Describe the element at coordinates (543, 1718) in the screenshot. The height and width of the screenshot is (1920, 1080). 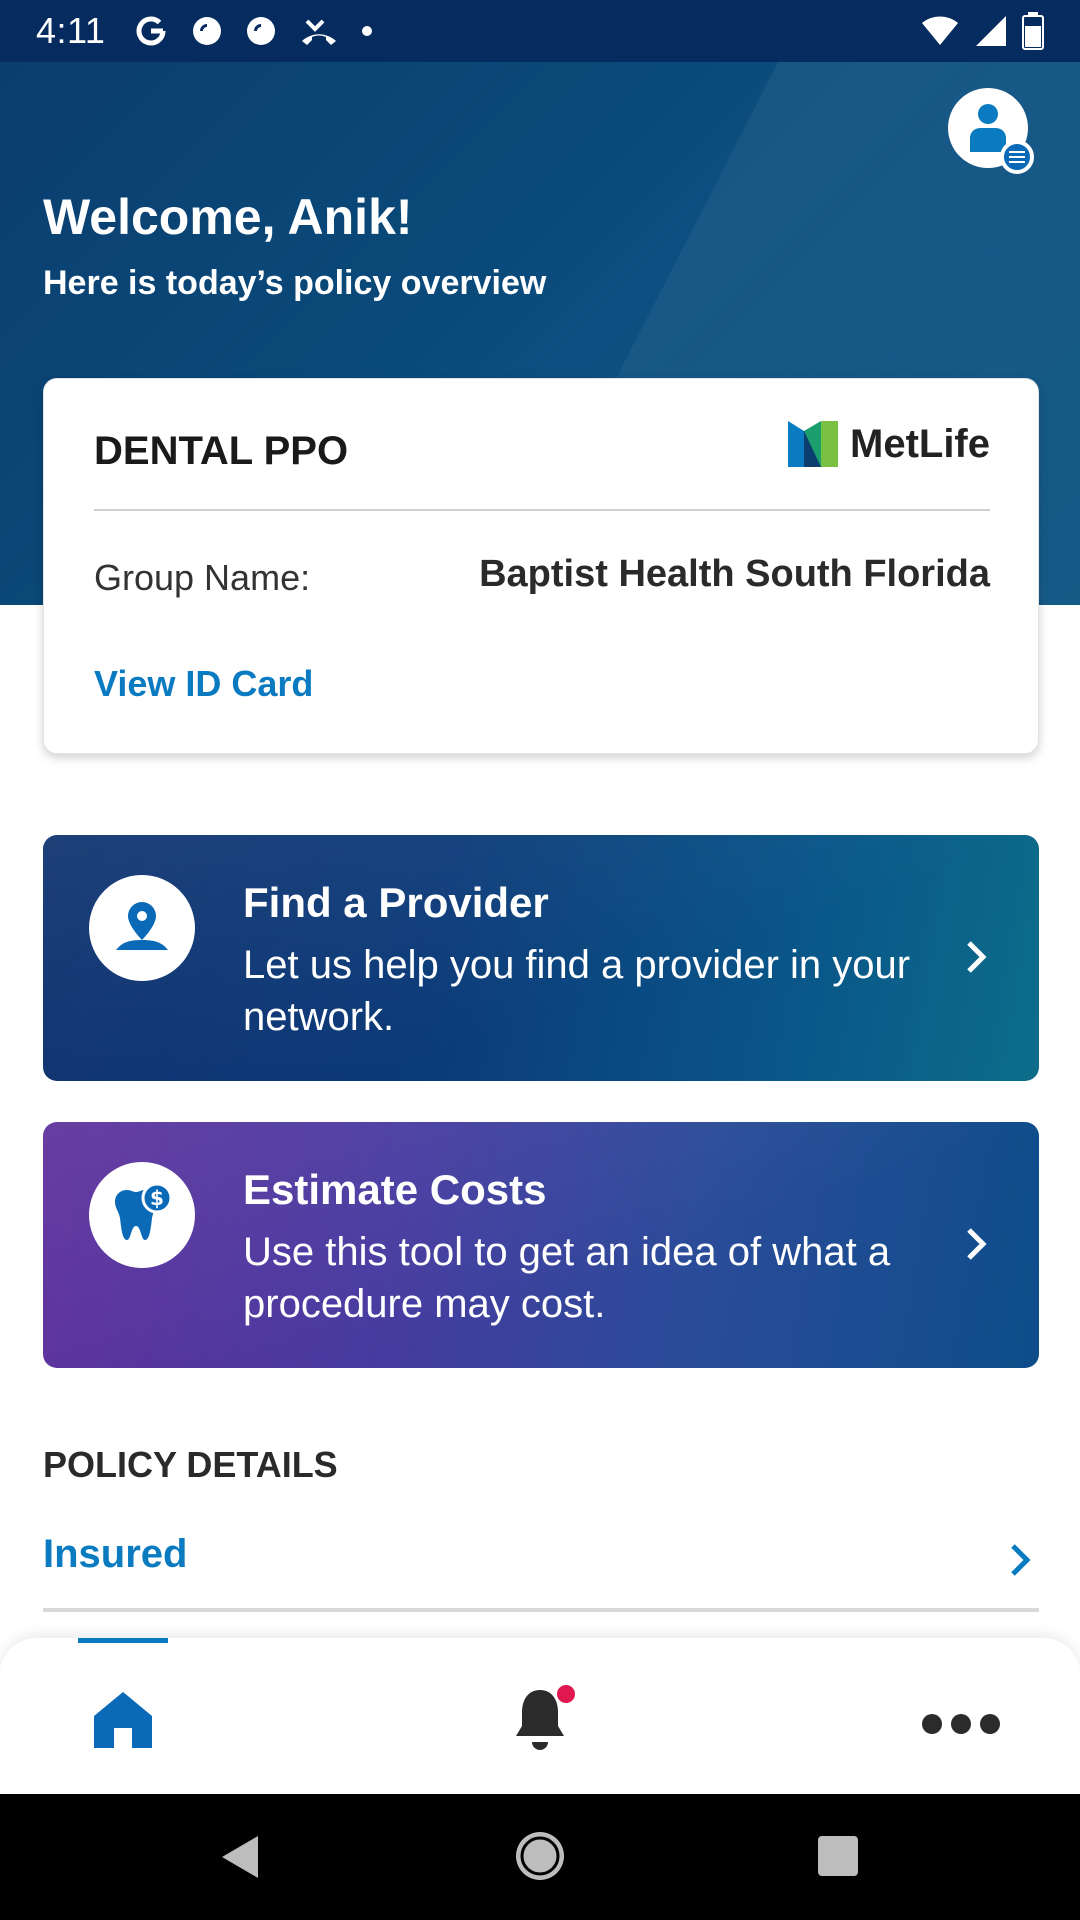
I see `notifications-button` at that location.